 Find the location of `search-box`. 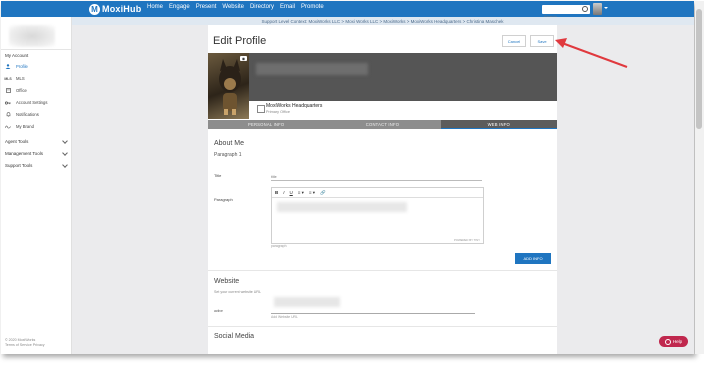

search-box is located at coordinates (566, 12).